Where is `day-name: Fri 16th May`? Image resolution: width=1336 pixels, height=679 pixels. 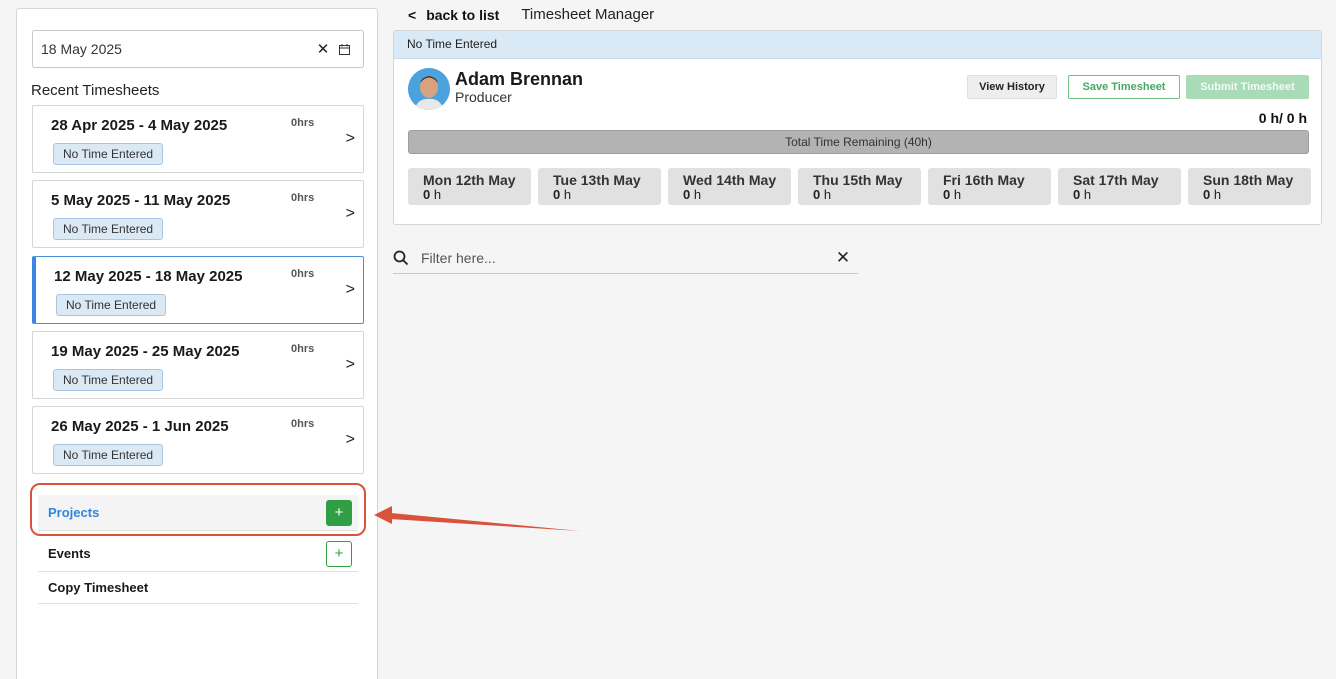 day-name: Fri 16th May is located at coordinates (984, 180).